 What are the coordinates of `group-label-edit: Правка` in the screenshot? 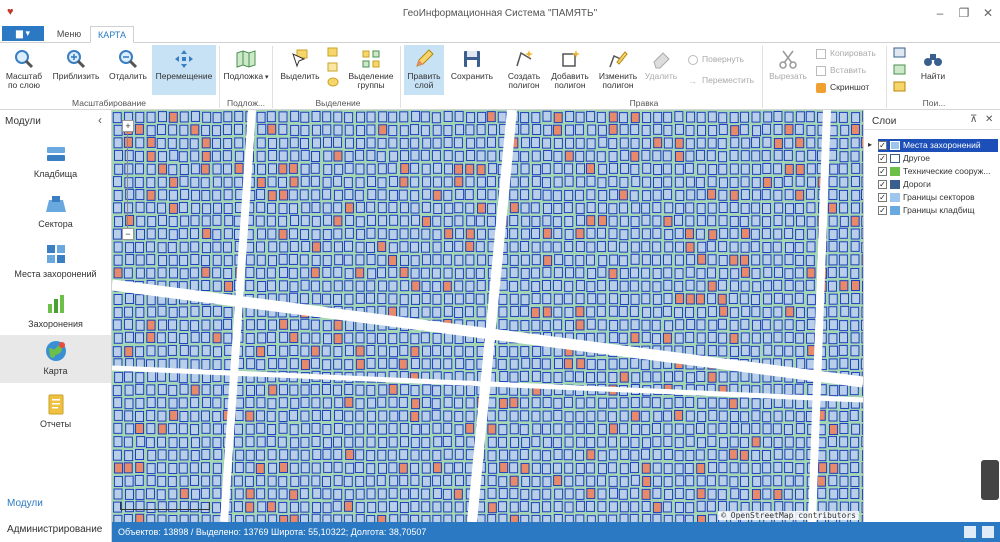 It's located at (644, 103).